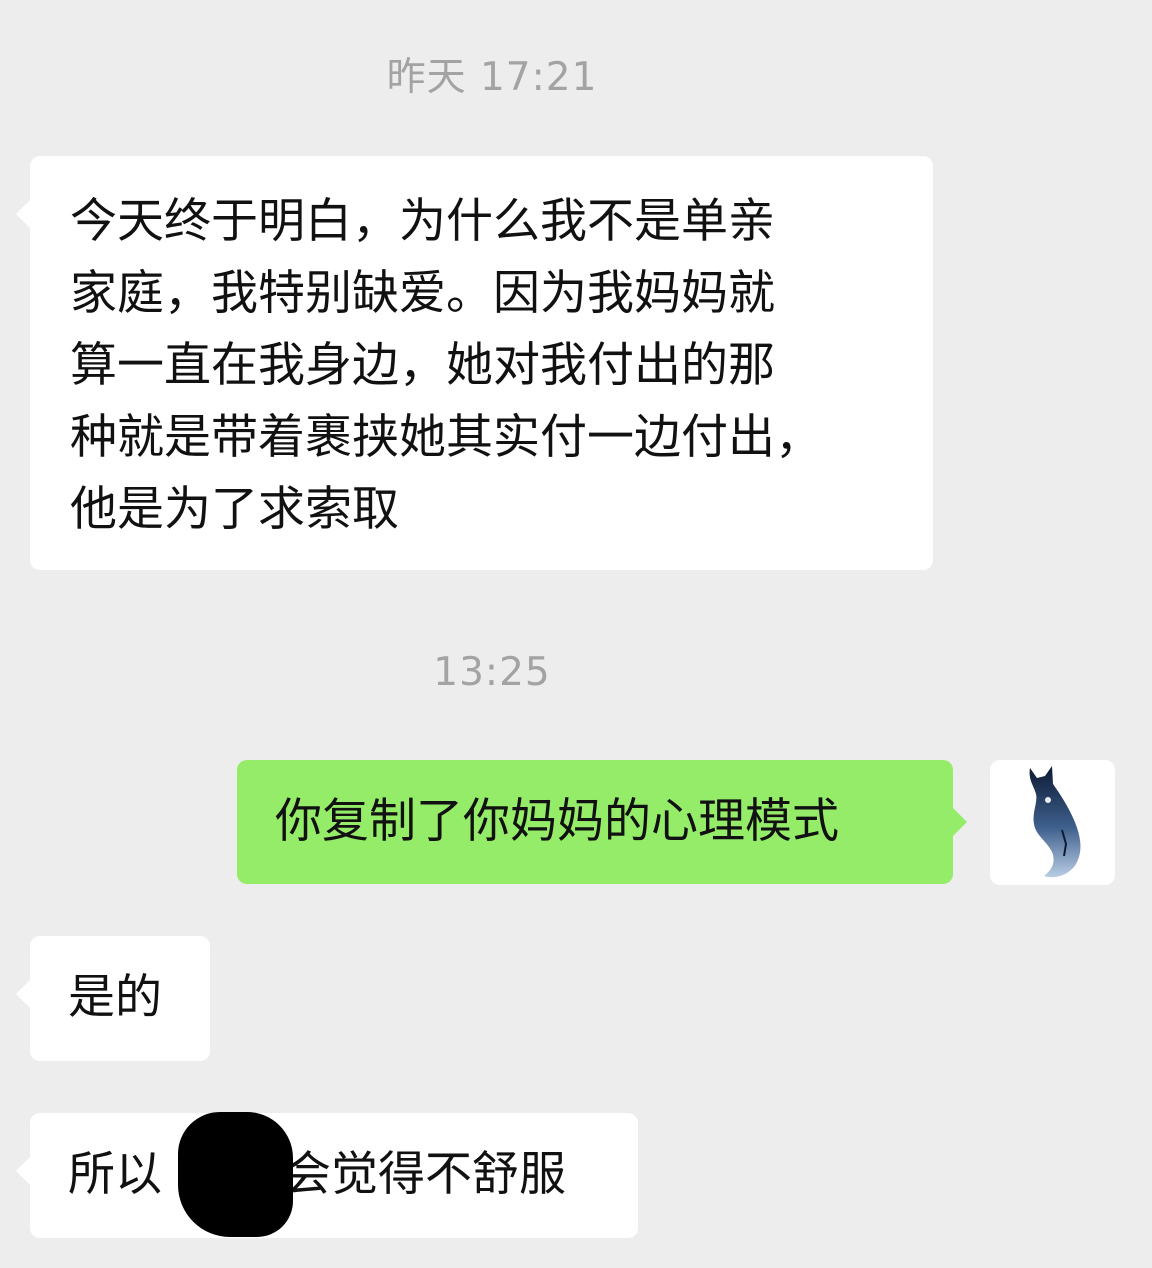  Describe the element at coordinates (422, 221) in the screenshot. I see `message-line: 今天终于明白，为什么我不是单亲` at that location.